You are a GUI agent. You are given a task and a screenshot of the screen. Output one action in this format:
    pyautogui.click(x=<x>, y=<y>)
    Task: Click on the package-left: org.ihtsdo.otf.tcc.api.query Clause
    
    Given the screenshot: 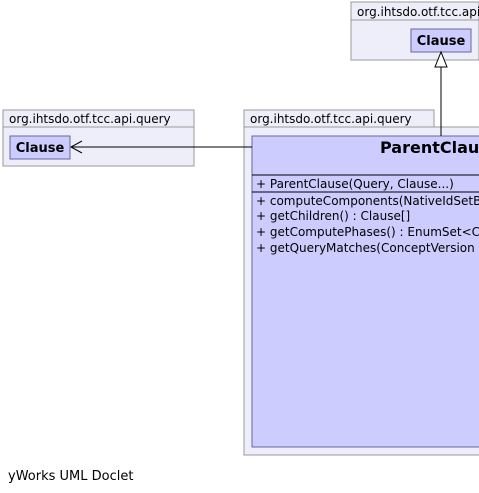 What is the action you would take?
    pyautogui.click(x=98, y=138)
    